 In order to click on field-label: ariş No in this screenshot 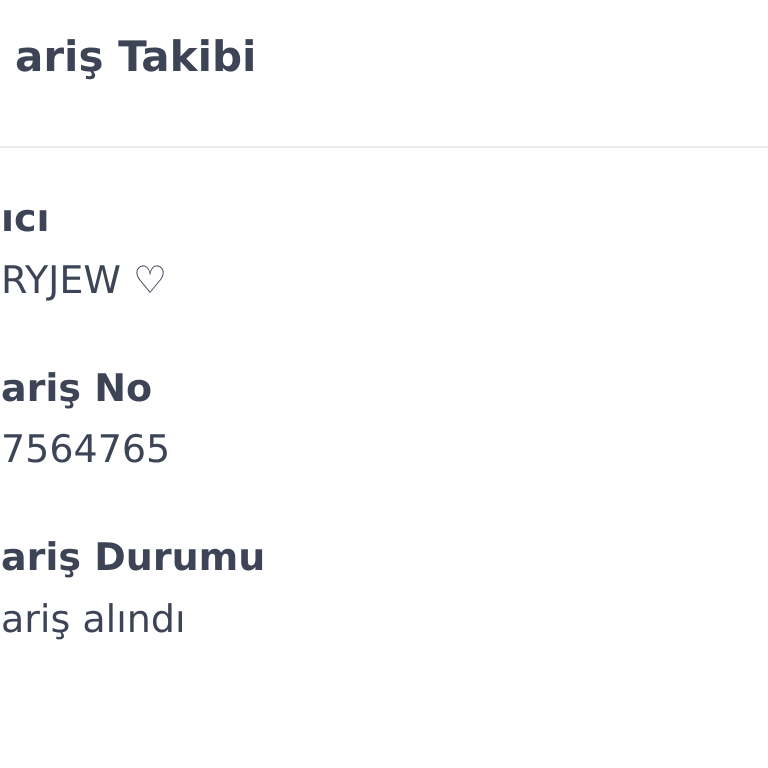, I will do `click(76, 389)`.